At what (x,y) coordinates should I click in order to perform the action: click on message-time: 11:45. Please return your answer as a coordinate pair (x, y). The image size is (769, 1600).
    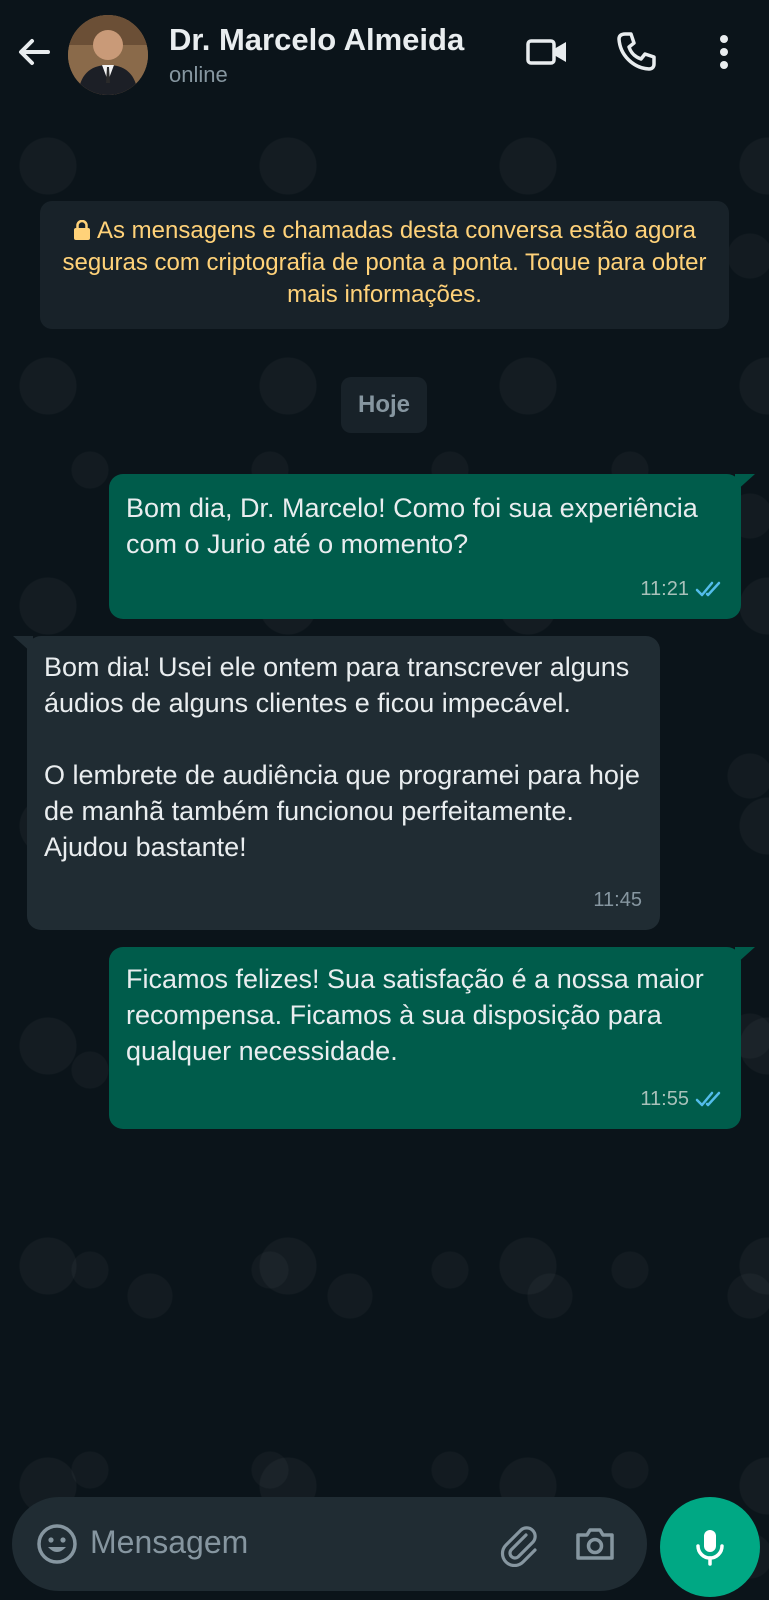
    Looking at the image, I should click on (617, 900).